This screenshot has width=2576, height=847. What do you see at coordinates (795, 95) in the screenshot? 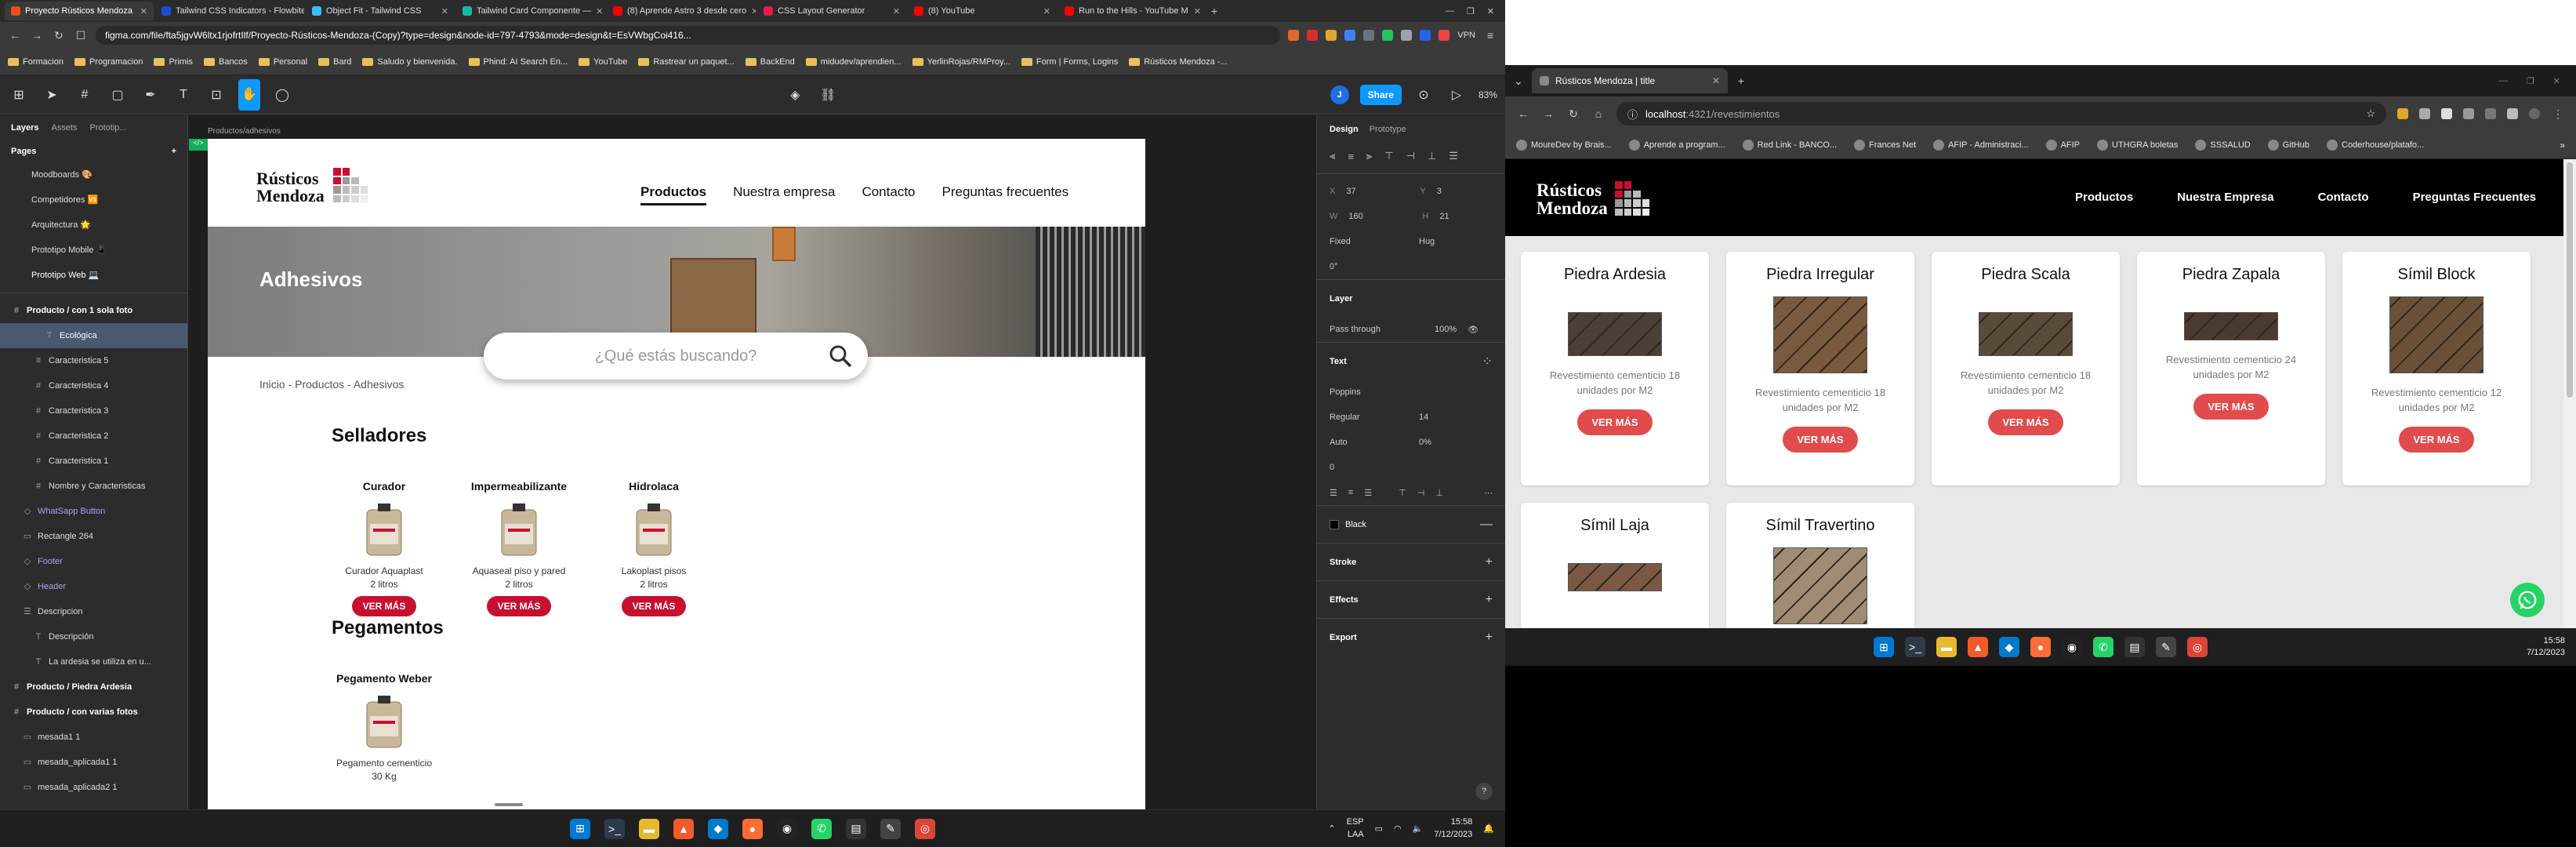
I see `component-icon: ◈` at bounding box center [795, 95].